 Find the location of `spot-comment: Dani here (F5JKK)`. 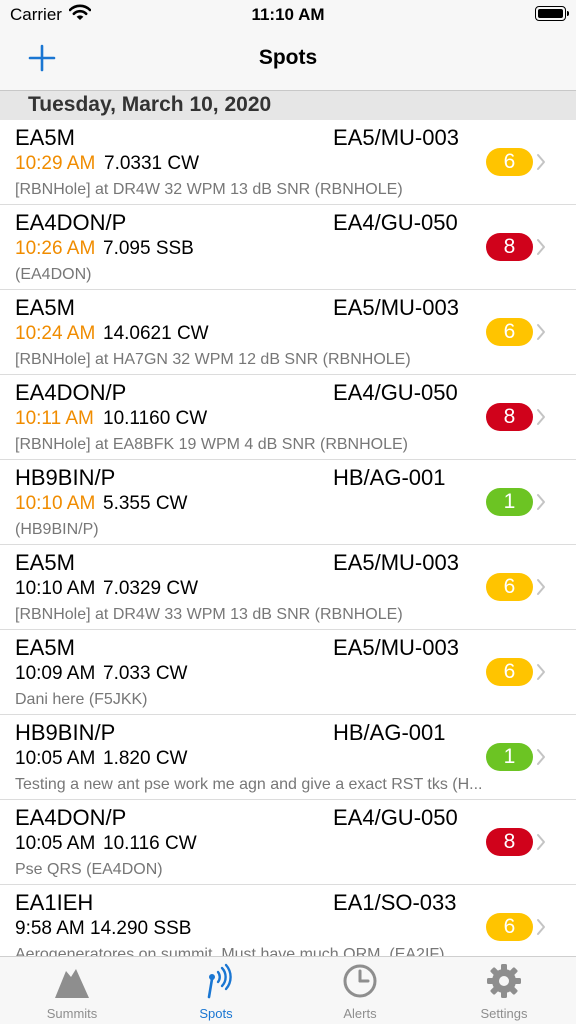

spot-comment: Dani here (F5JKK) is located at coordinates (81, 699).